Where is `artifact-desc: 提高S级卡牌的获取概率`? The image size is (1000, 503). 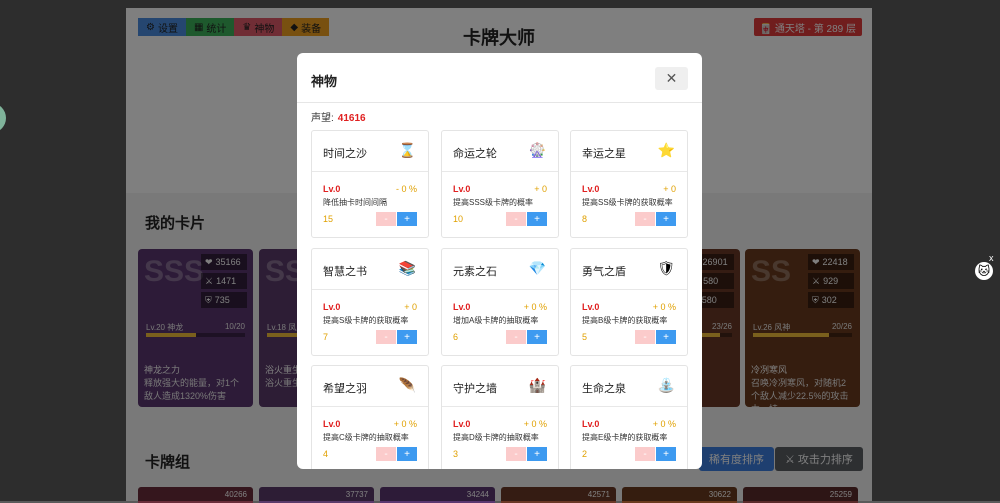 artifact-desc: 提高S级卡牌的获取概率 is located at coordinates (366, 320).